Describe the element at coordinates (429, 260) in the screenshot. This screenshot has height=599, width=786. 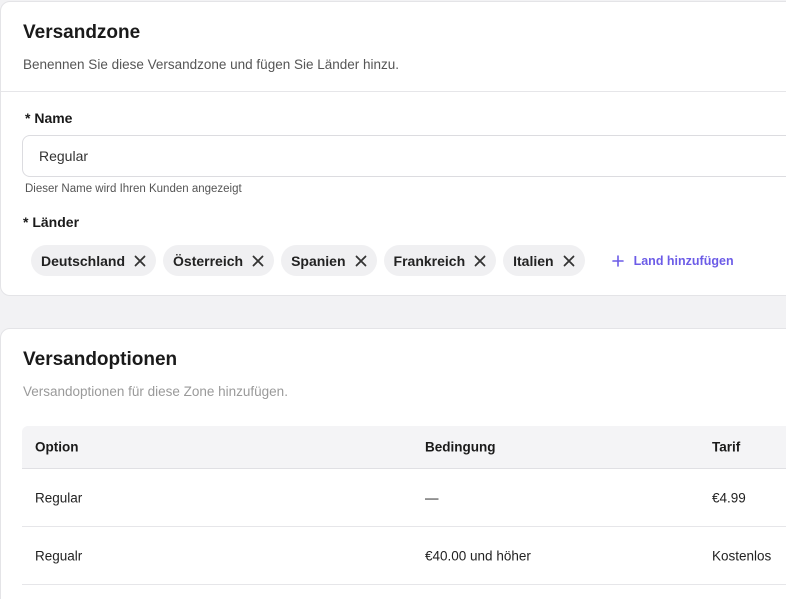
I see `chip-label: Frankreich` at that location.